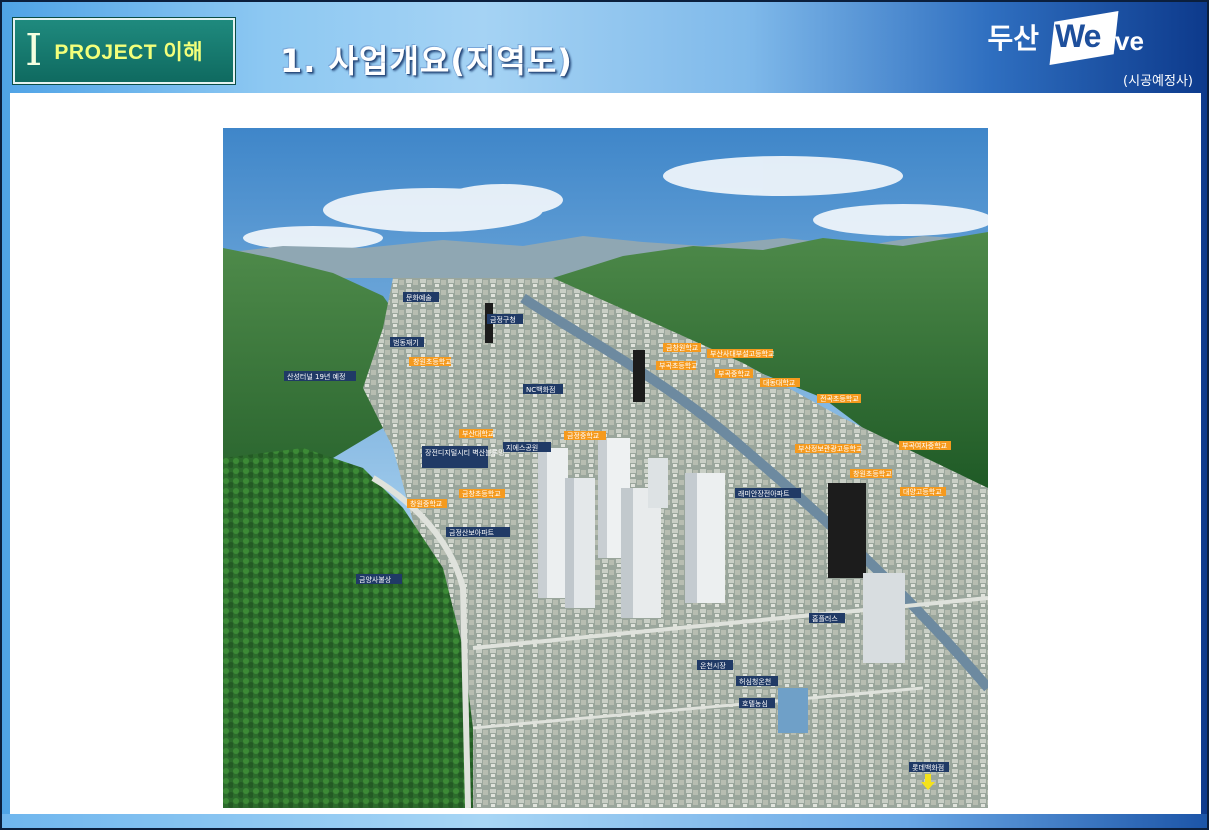 The image size is (1209, 830). What do you see at coordinates (1078, 36) in the screenshot?
I see `logo-brand-we: We` at bounding box center [1078, 36].